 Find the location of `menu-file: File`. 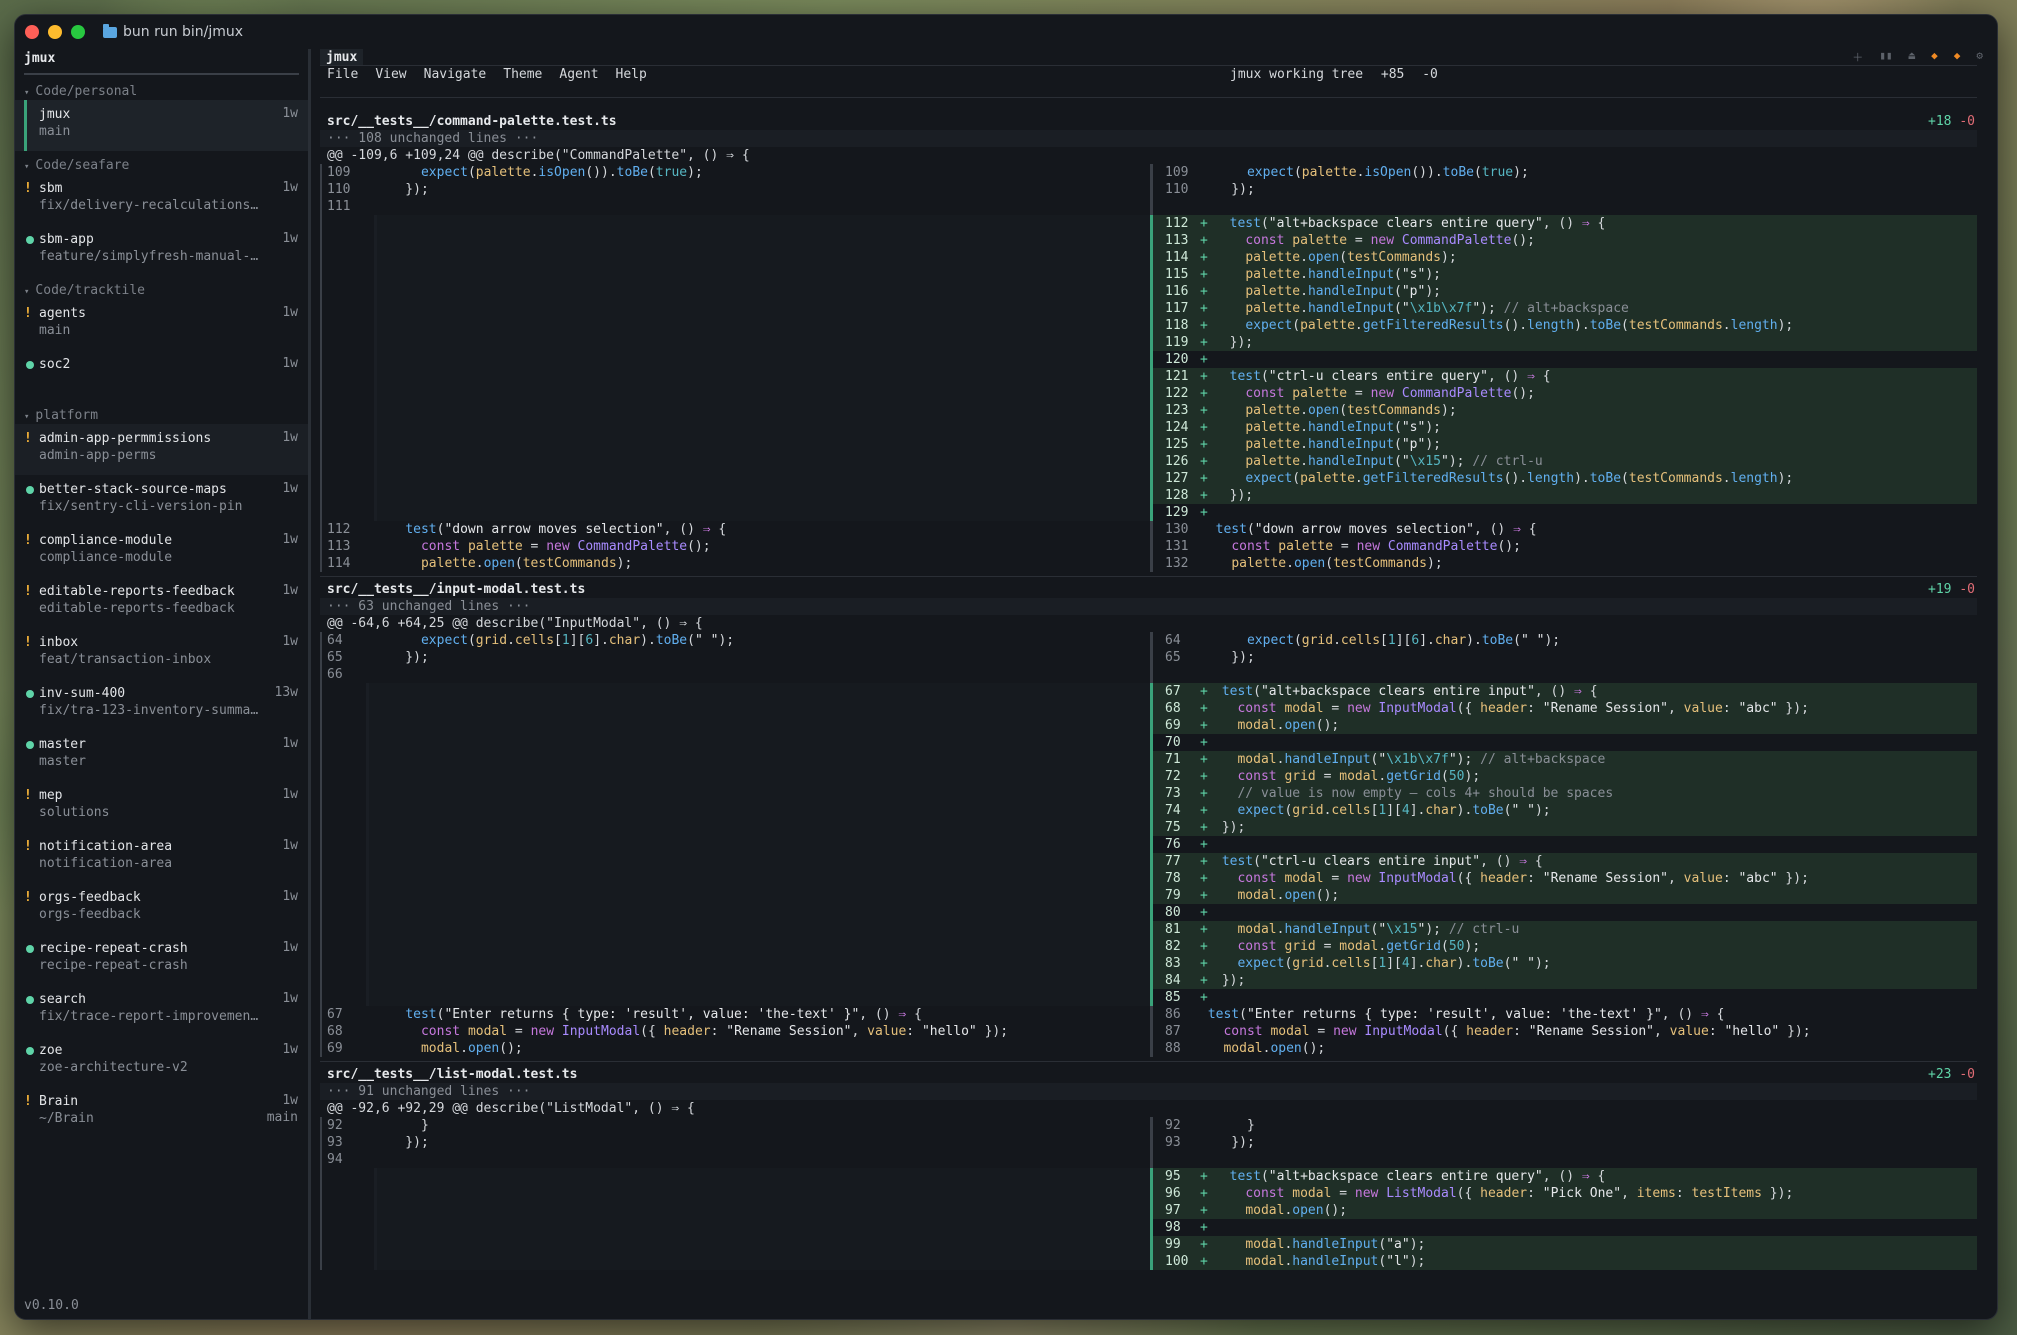

menu-file: File is located at coordinates (342, 74).